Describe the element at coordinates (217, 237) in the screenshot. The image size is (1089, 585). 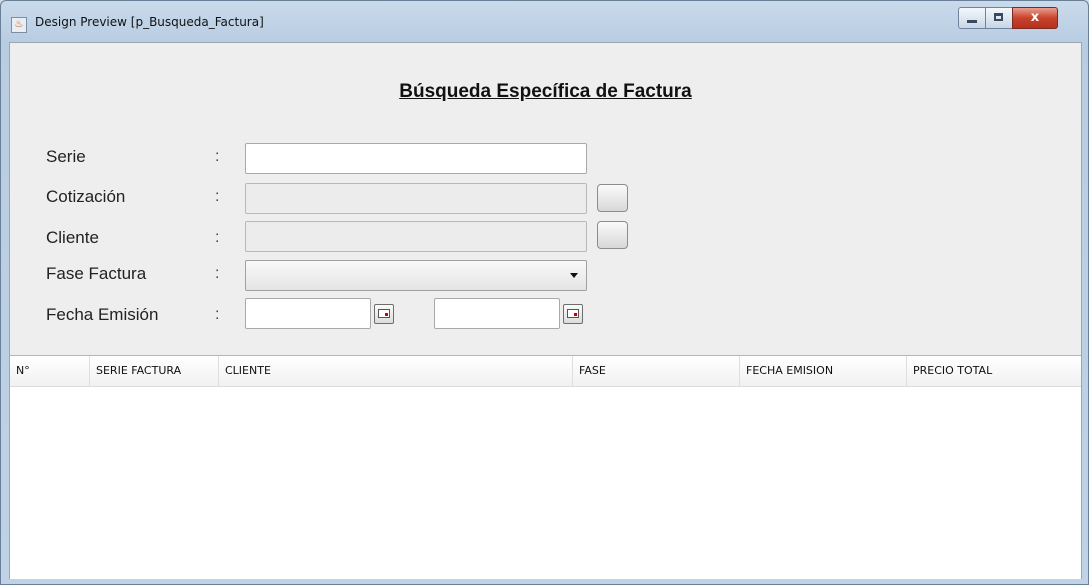
I see `cliente-colon: :` at that location.